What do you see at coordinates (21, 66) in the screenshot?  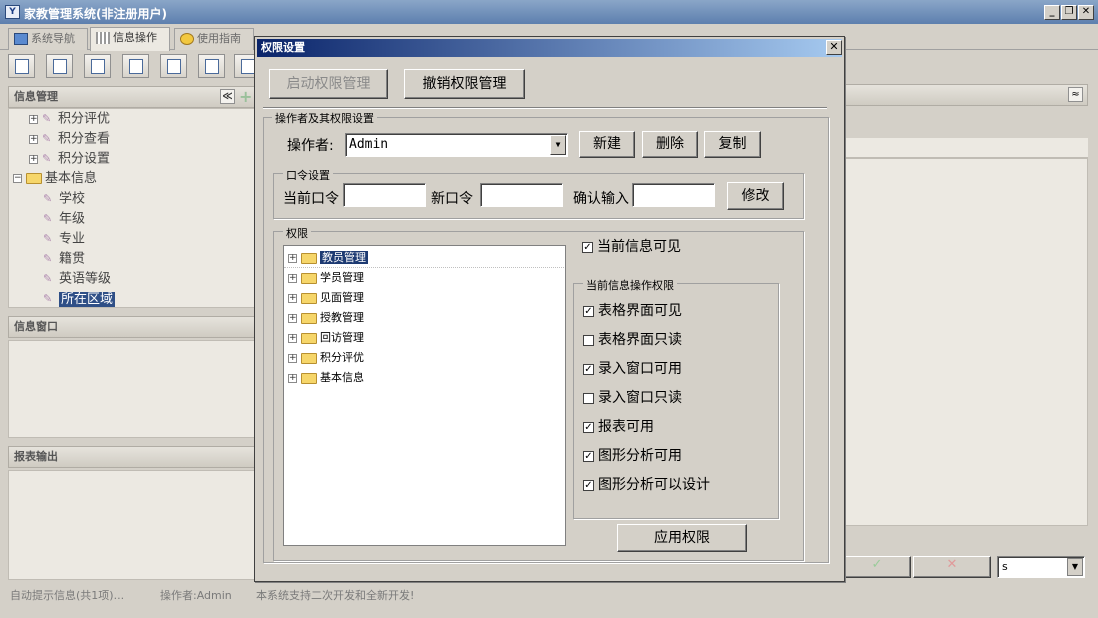 I see `search-tool-button` at bounding box center [21, 66].